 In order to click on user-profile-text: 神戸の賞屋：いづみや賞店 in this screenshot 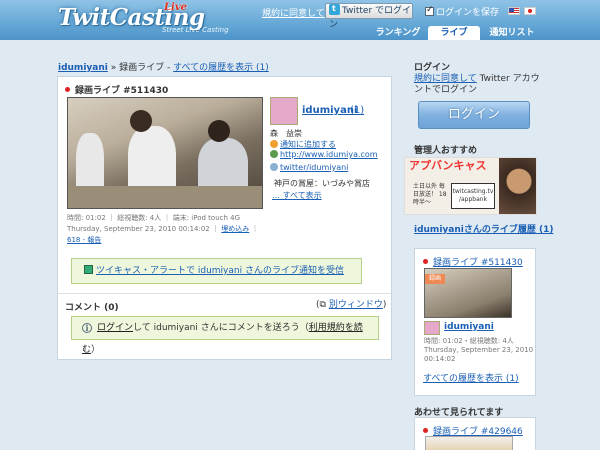, I will do `click(322, 183)`.